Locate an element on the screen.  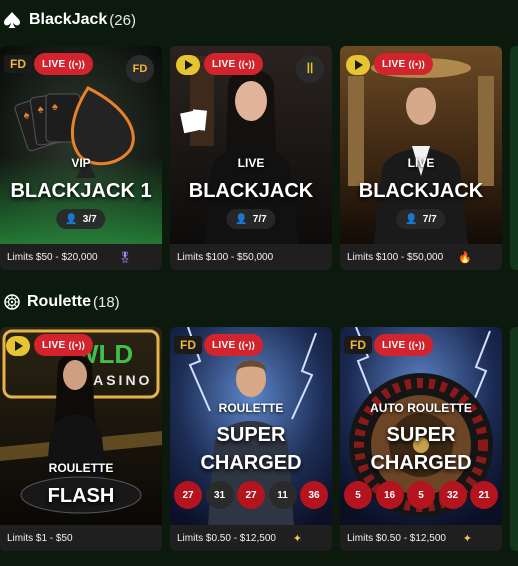
section-count: (26) is located at coordinates (122, 20).